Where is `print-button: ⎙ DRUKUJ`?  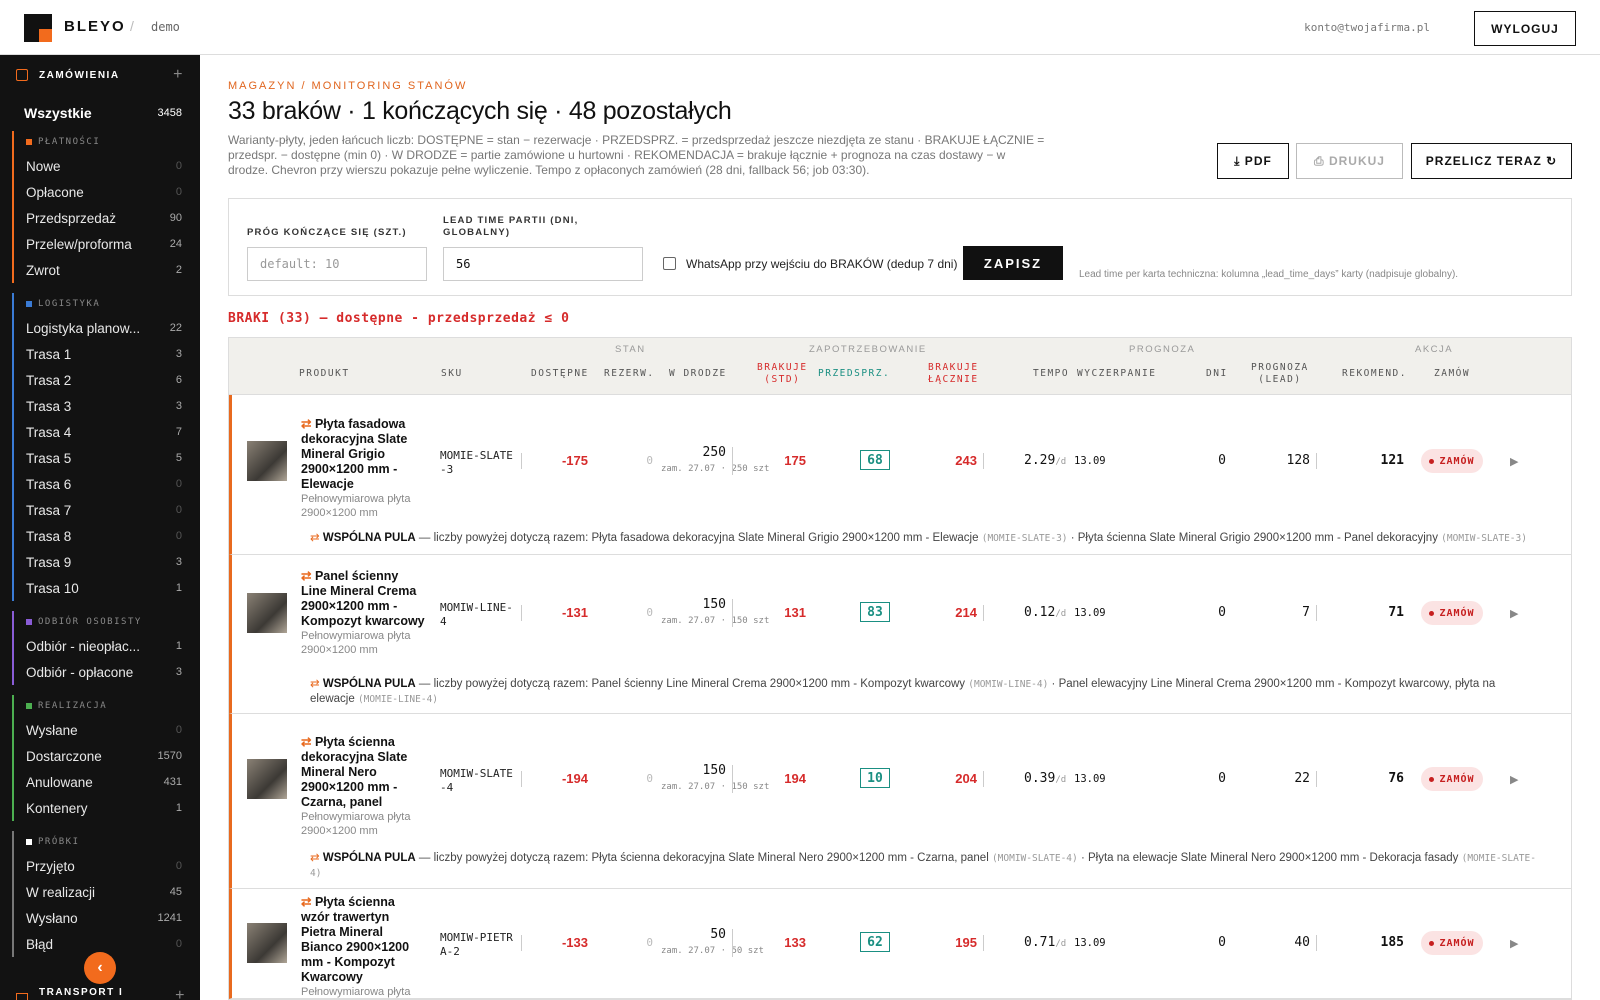 print-button: ⎙ DRUKUJ is located at coordinates (1349, 161).